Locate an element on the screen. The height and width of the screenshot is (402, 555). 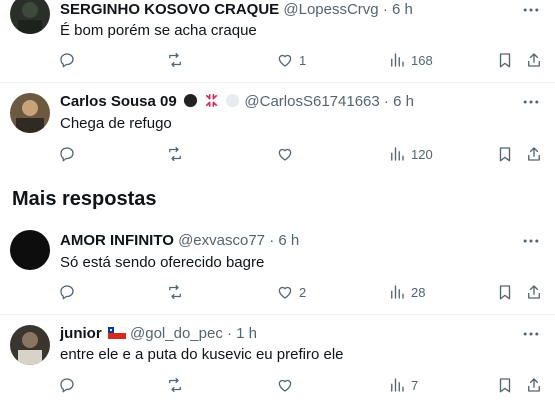
author-name: SERGINHO KOSOVO CRAQUE is located at coordinates (169, 9).